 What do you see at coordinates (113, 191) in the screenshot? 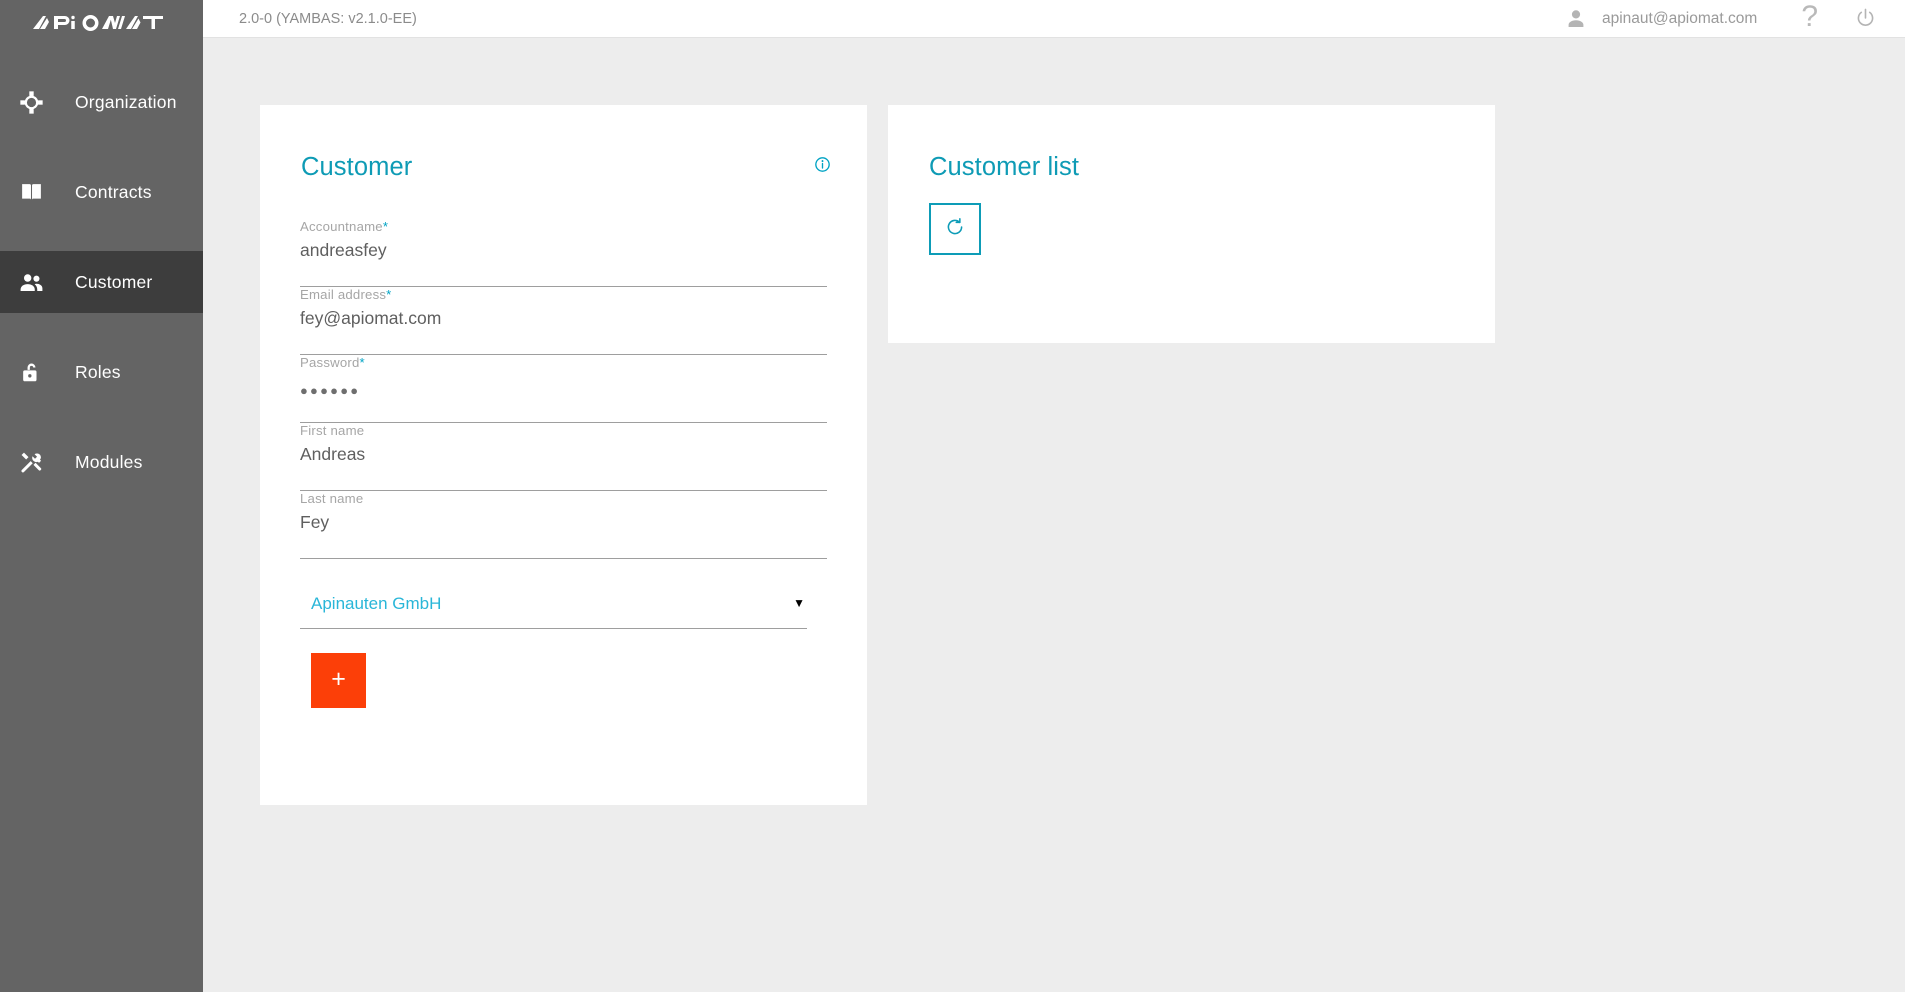
I see `sidebar-item-label: Contracts` at bounding box center [113, 191].